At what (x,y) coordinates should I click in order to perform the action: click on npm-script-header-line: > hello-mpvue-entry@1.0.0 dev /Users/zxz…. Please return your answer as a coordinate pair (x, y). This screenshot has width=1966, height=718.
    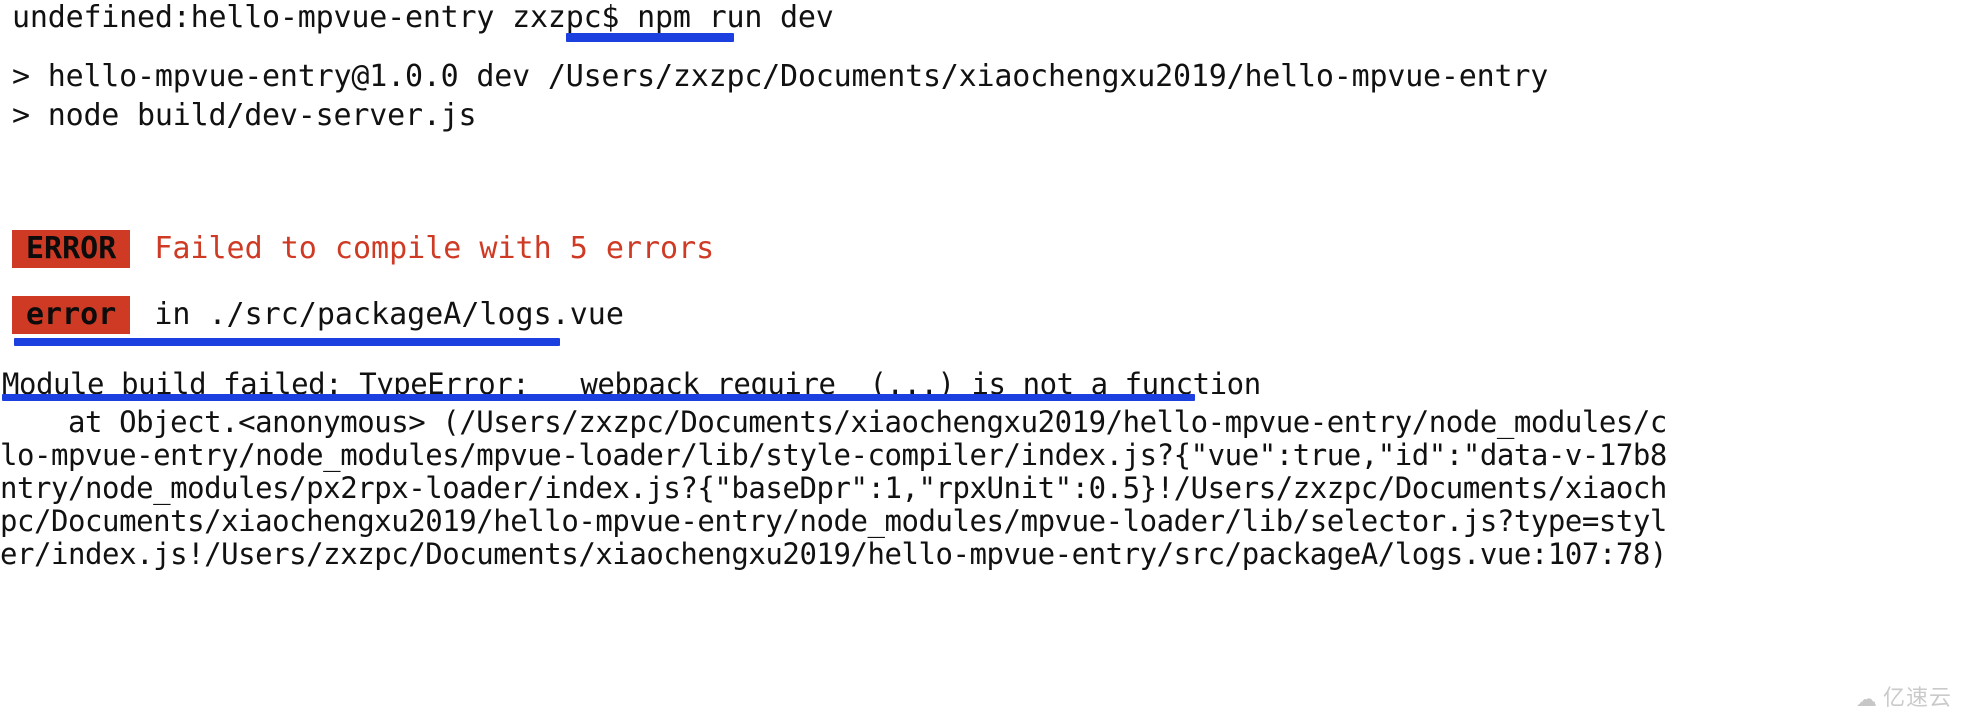
    Looking at the image, I should click on (780, 76).